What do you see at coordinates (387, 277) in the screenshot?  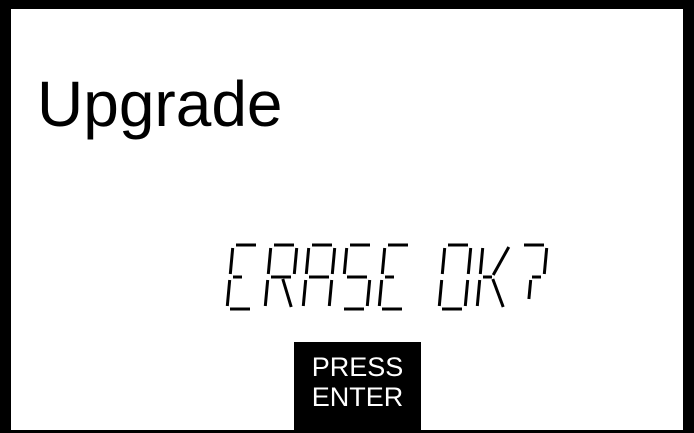 I see `segment-display-message` at bounding box center [387, 277].